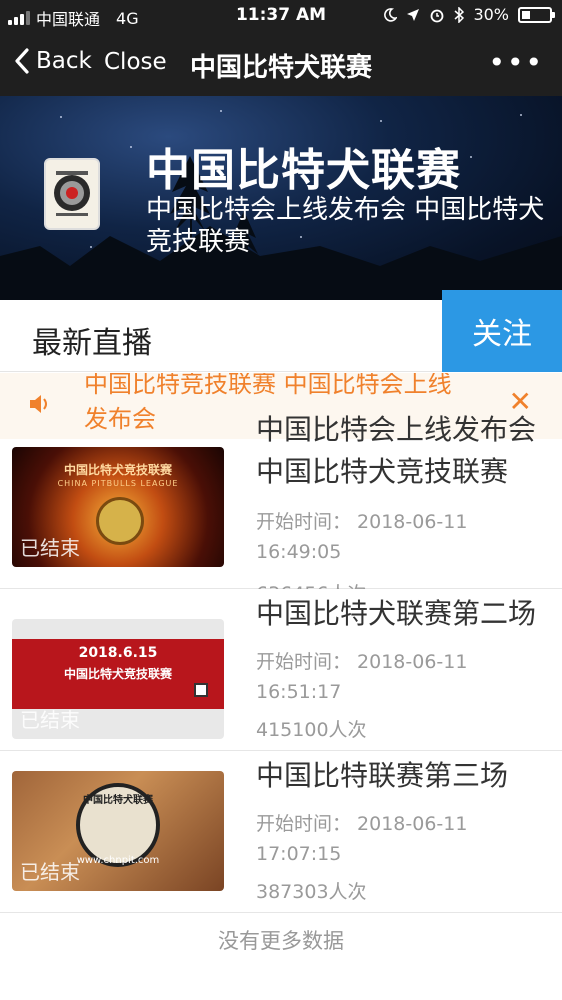  I want to click on qr-code-icon, so click(201, 690).